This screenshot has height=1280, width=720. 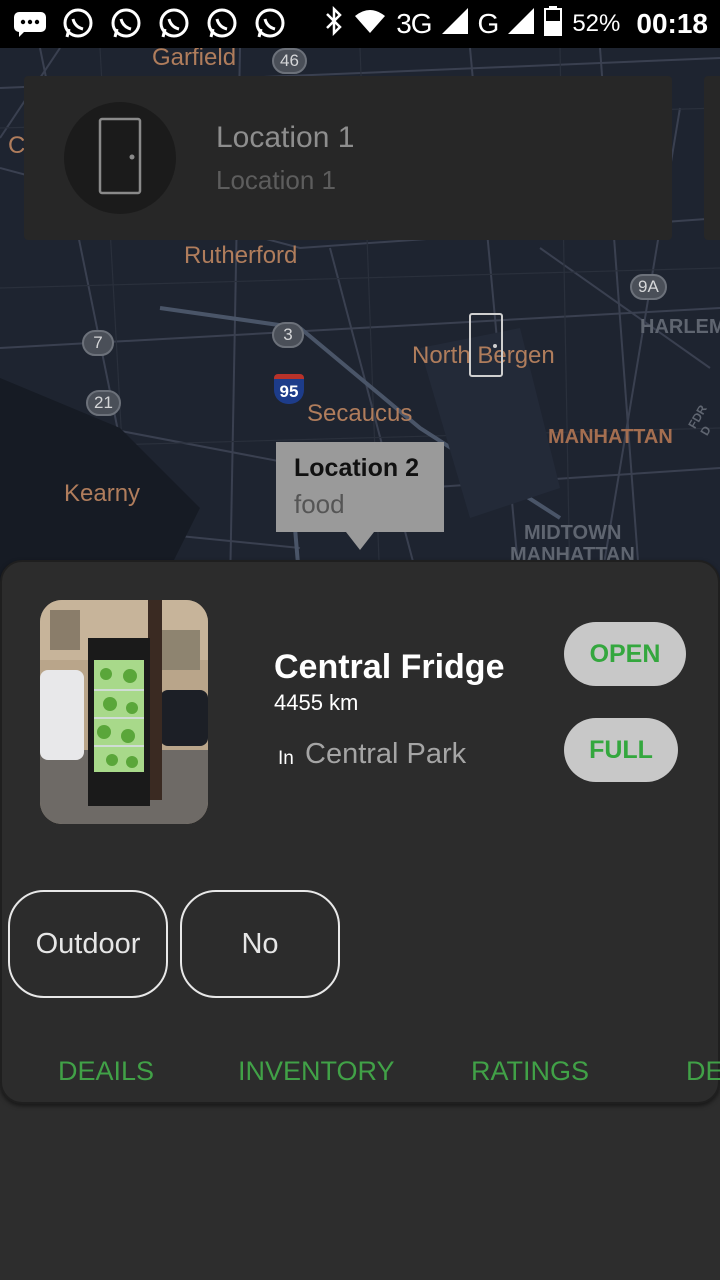 What do you see at coordinates (106, 1071) in the screenshot?
I see `tab-details: DEAILS` at bounding box center [106, 1071].